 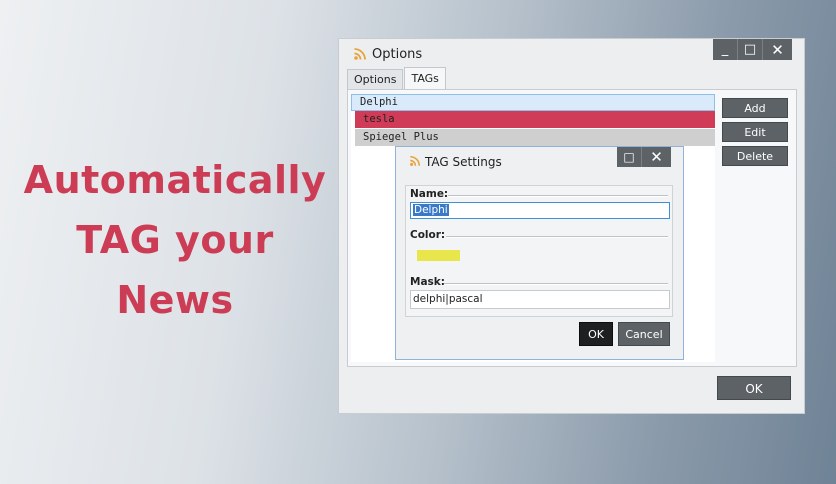 I want to click on window-controls: _ □ ✕, so click(x=753, y=49).